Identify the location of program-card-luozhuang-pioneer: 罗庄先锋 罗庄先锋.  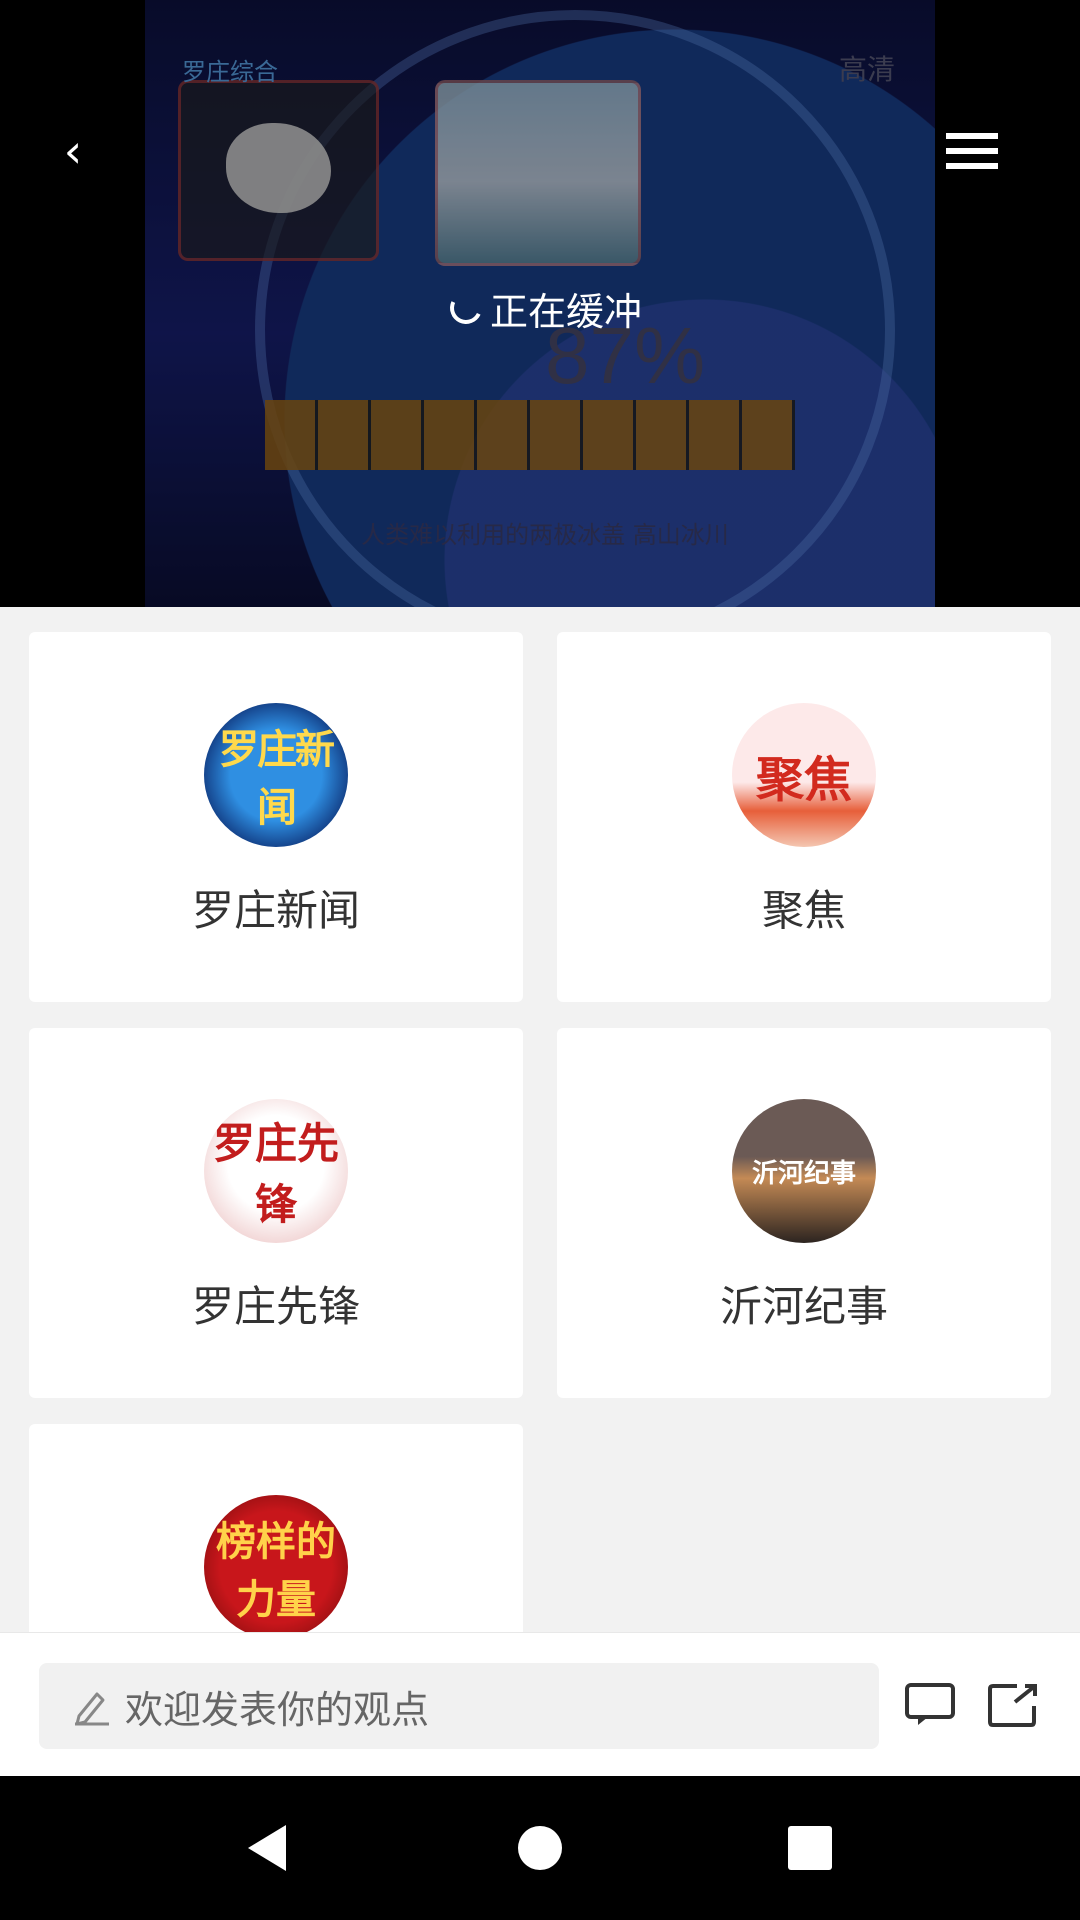
(276, 1213).